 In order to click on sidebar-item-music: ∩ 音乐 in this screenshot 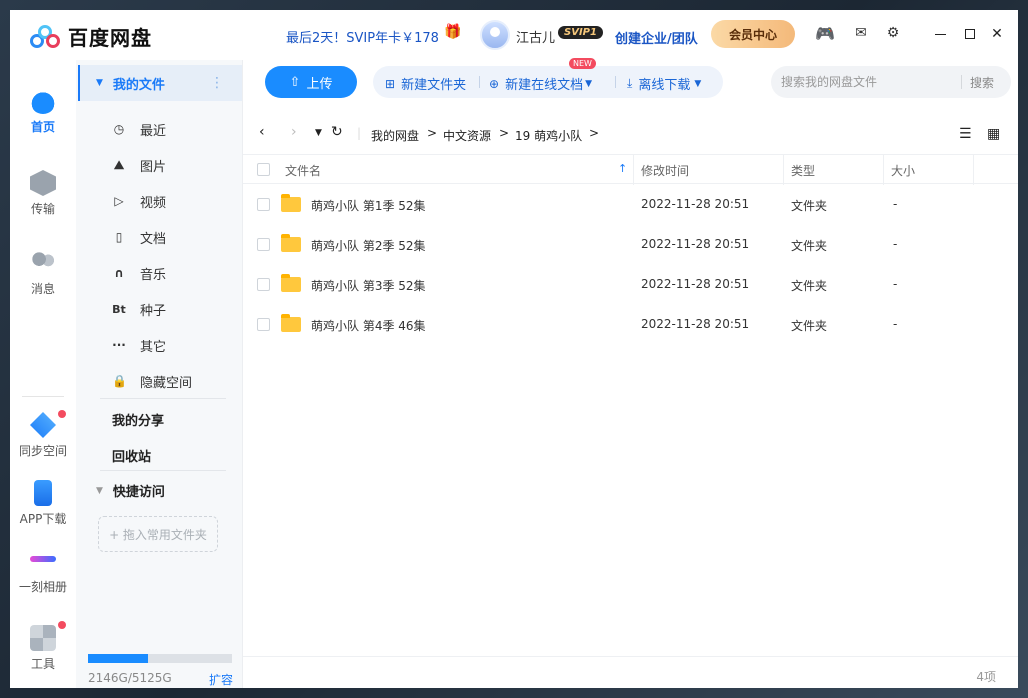, I will do `click(139, 273)`.